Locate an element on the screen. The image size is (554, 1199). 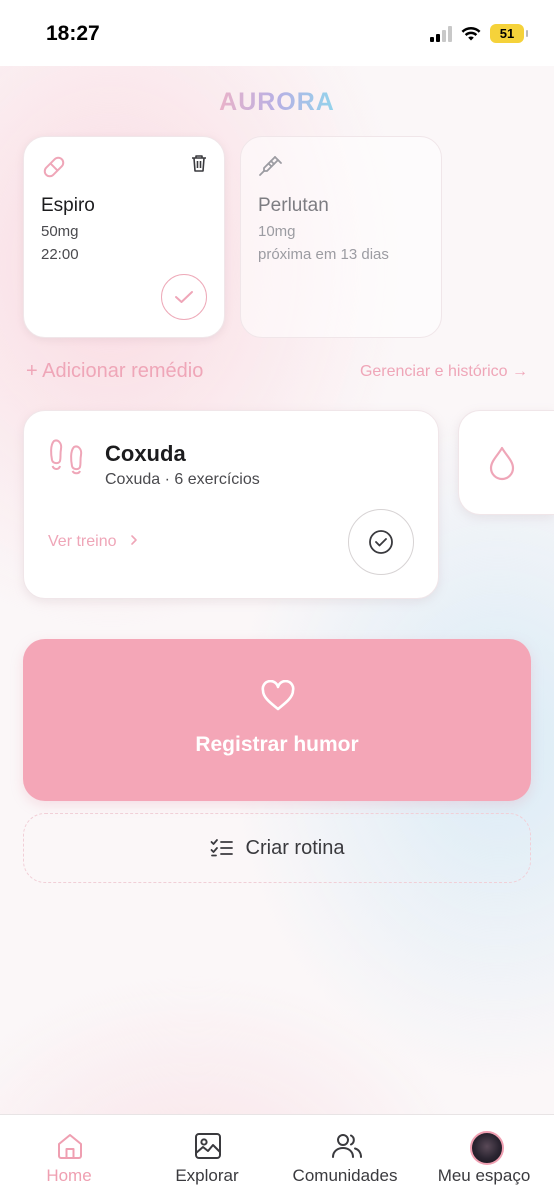
droplet-icon is located at coordinates (502, 463).